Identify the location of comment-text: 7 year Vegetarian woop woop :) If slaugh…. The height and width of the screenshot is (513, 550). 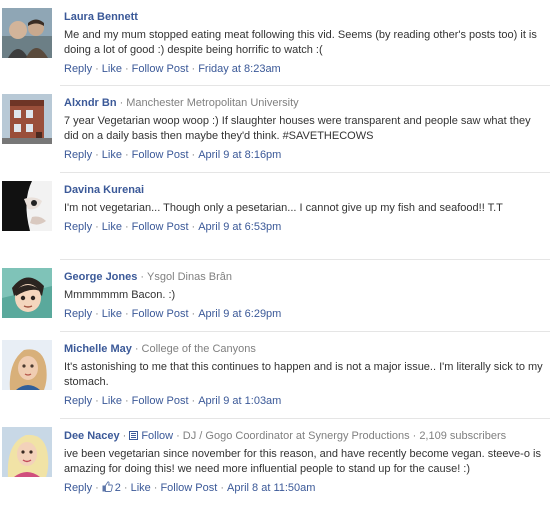
(297, 128).